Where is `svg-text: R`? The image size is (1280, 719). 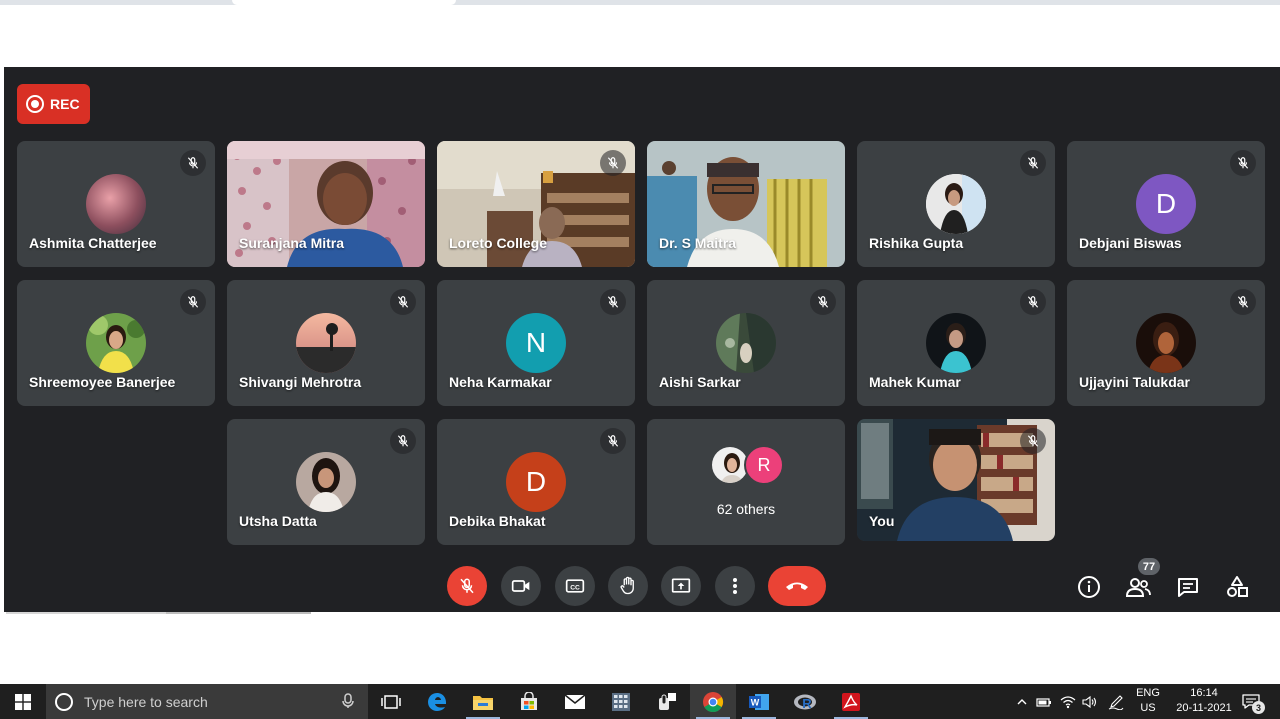
svg-text: R is located at coordinates (807, 703).